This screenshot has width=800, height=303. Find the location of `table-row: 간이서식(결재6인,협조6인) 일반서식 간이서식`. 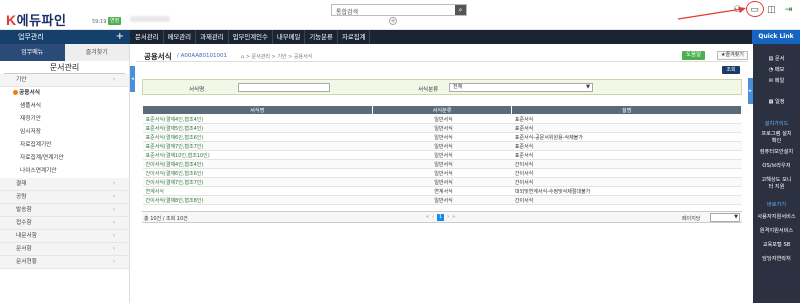

table-row: 간이서식(결재6인,협조6인) 일반서식 간이서식 is located at coordinates (442, 173).